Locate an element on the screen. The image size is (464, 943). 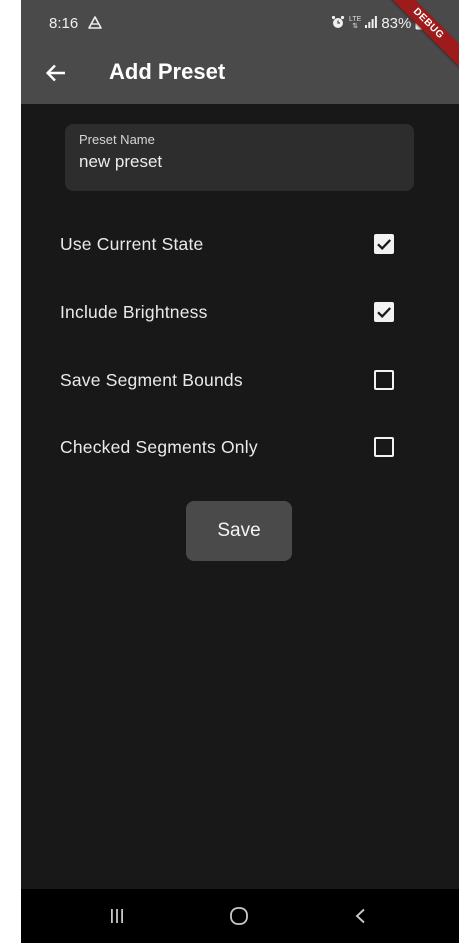
preset-name-field: Preset Name is located at coordinates (239, 157).